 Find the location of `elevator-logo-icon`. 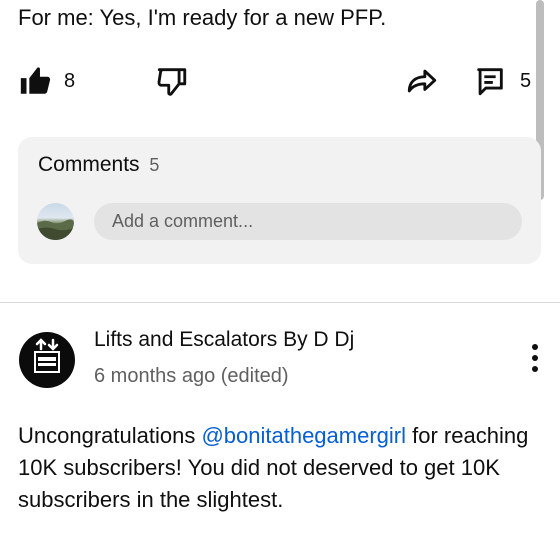

elevator-logo-icon is located at coordinates (47, 355).